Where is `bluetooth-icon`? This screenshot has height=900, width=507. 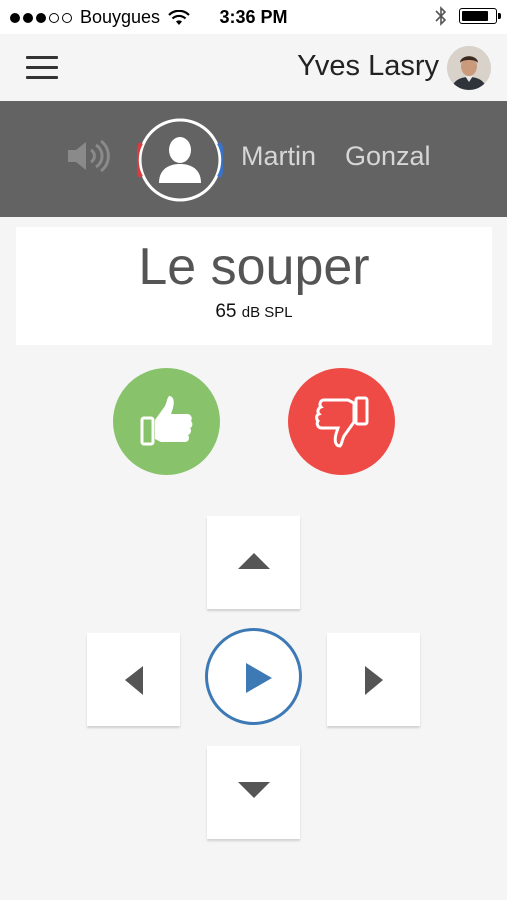 bluetooth-icon is located at coordinates (441, 16).